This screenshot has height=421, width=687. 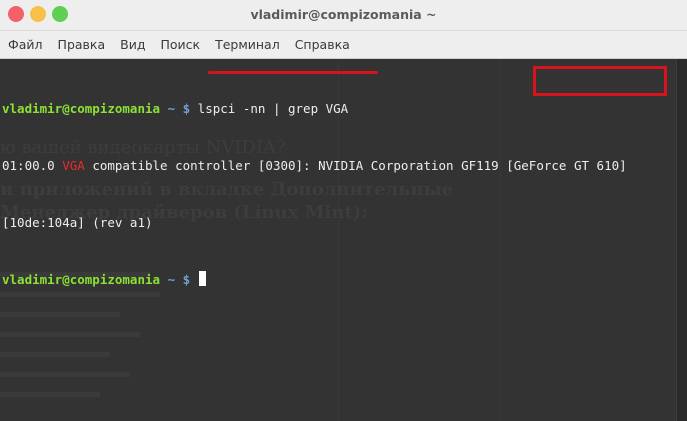 I want to click on menu-view: Вид, so click(x=132, y=44).